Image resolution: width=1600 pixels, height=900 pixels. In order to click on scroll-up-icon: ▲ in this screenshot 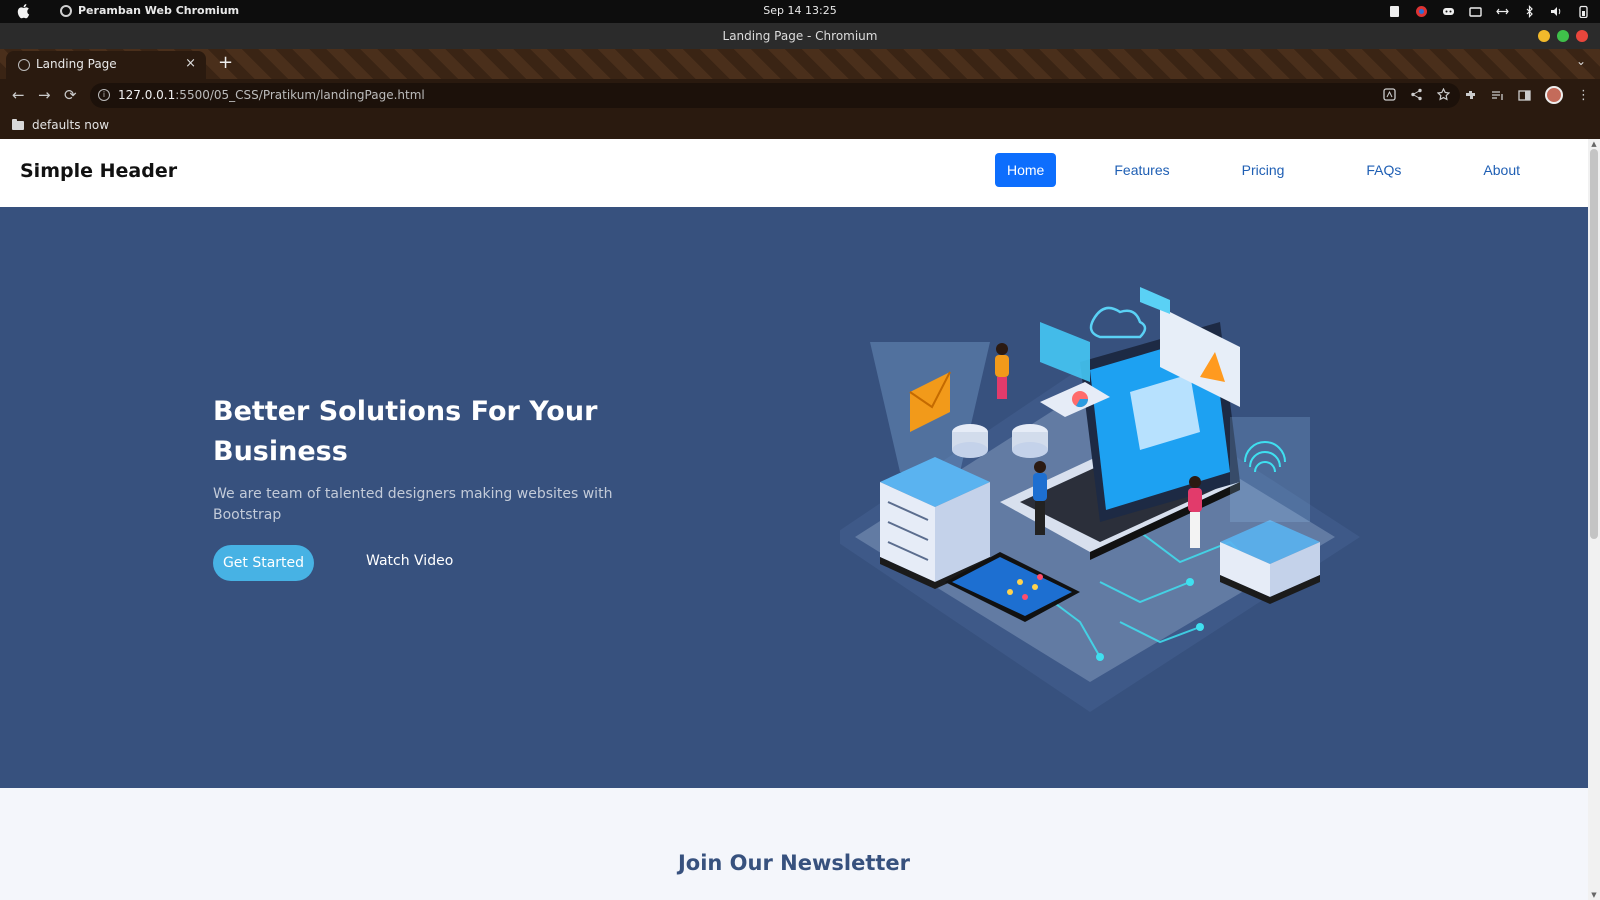, I will do `click(1594, 144)`.